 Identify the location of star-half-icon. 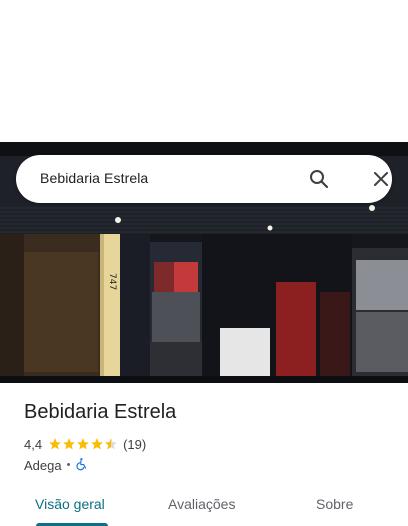
(111, 444).